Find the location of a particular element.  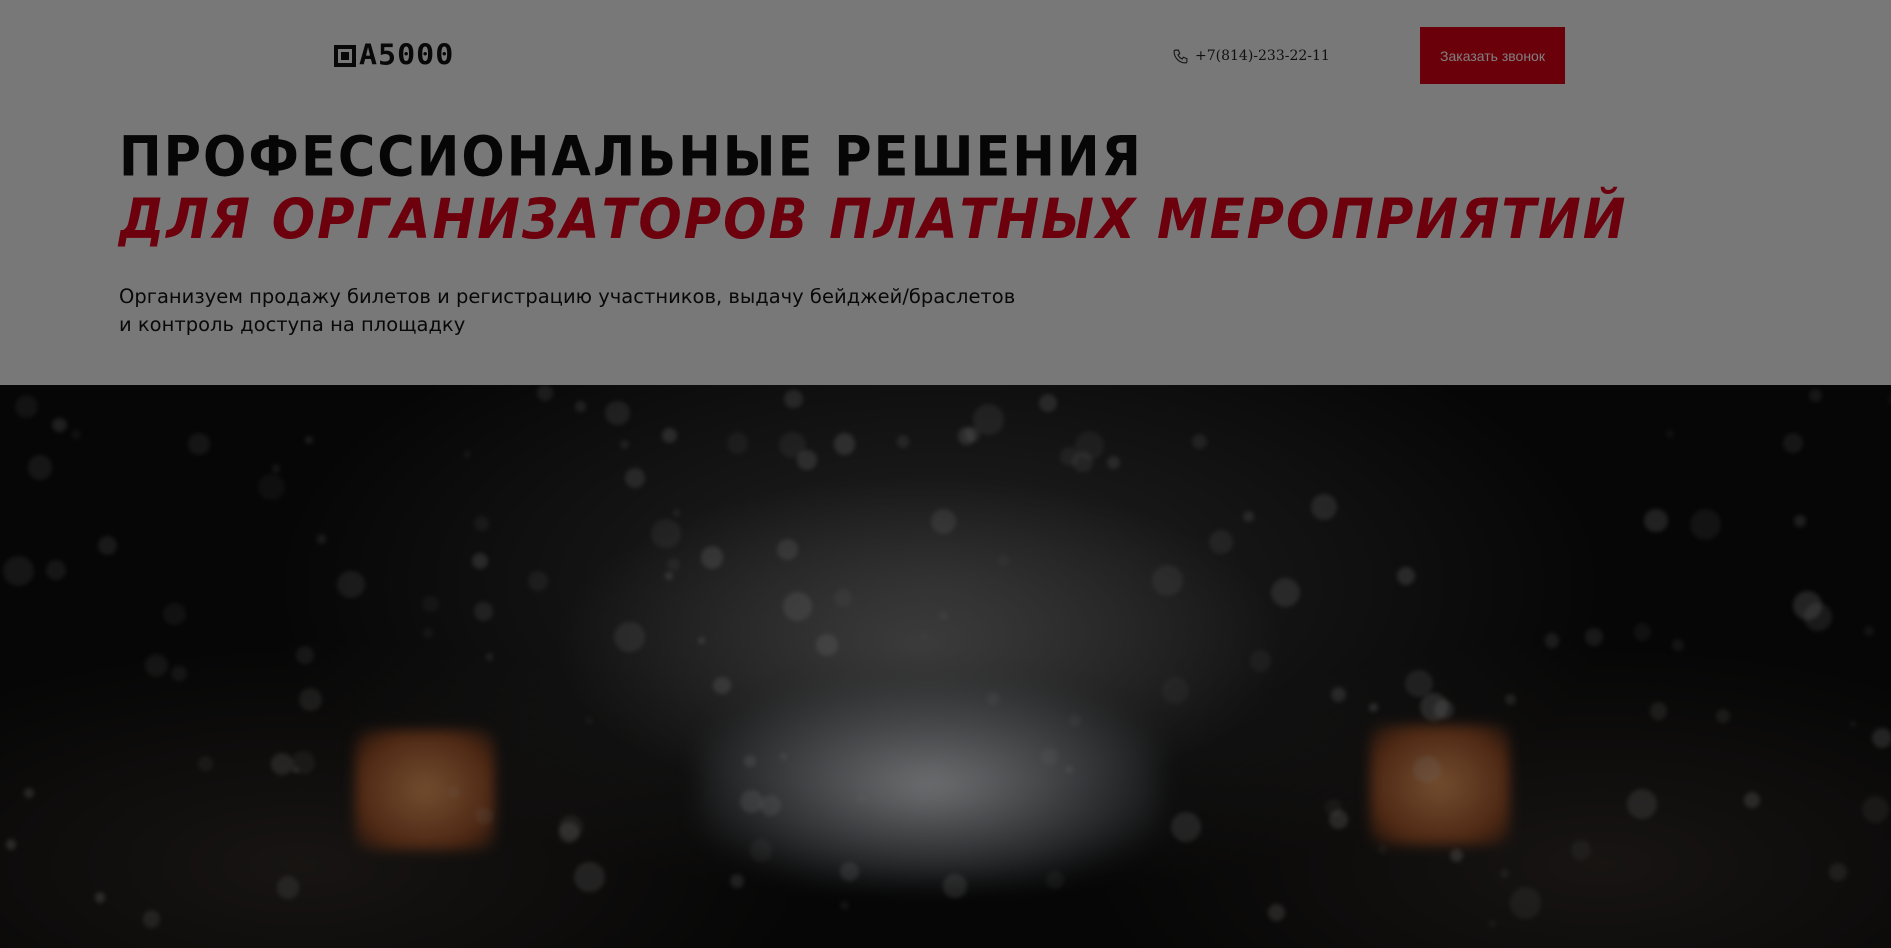

logo: A5000 is located at coordinates (394, 55).